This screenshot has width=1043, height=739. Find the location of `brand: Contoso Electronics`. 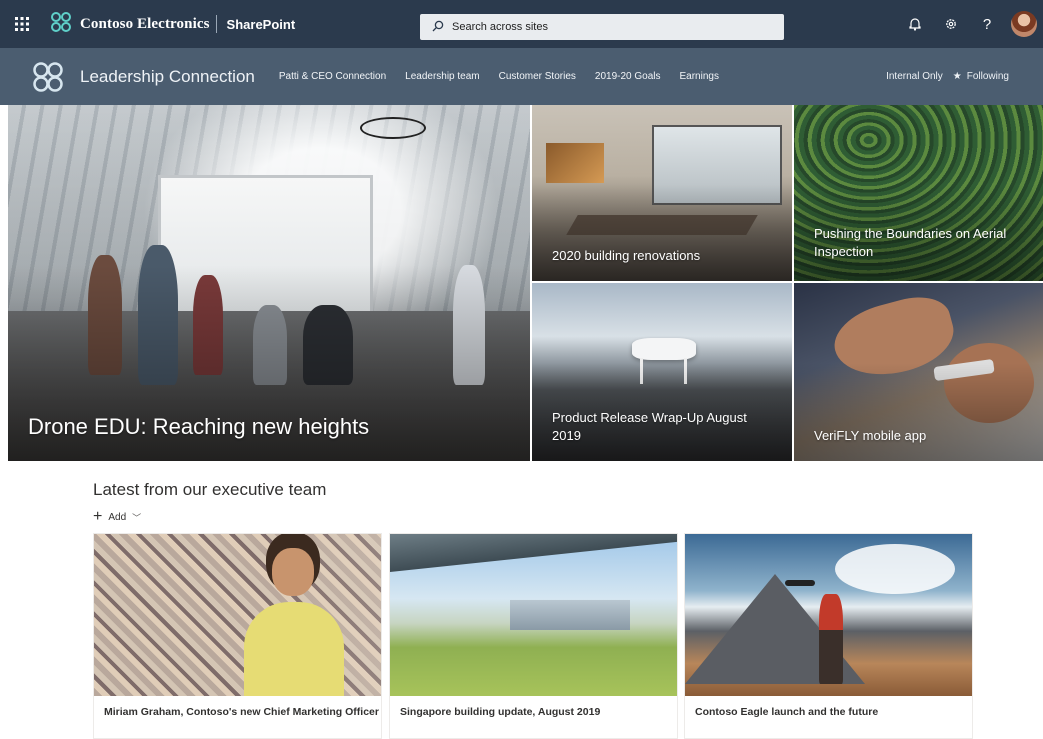

brand: Contoso Electronics is located at coordinates (127, 24).